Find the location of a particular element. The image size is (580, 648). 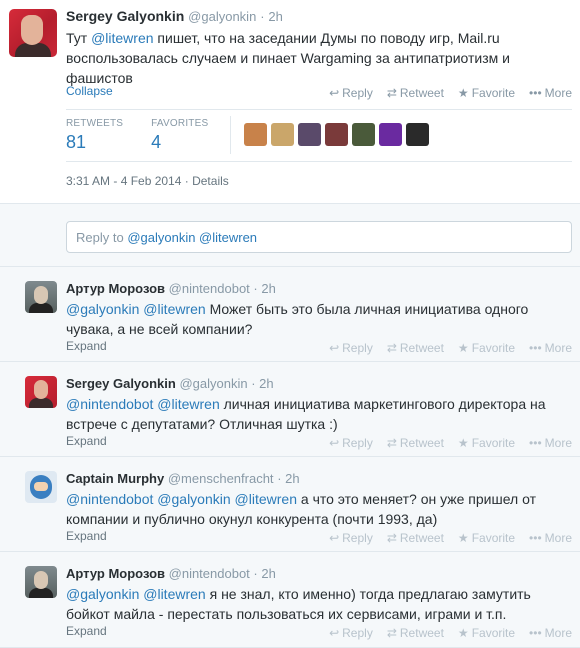

favorites-count: 4 is located at coordinates (156, 142).